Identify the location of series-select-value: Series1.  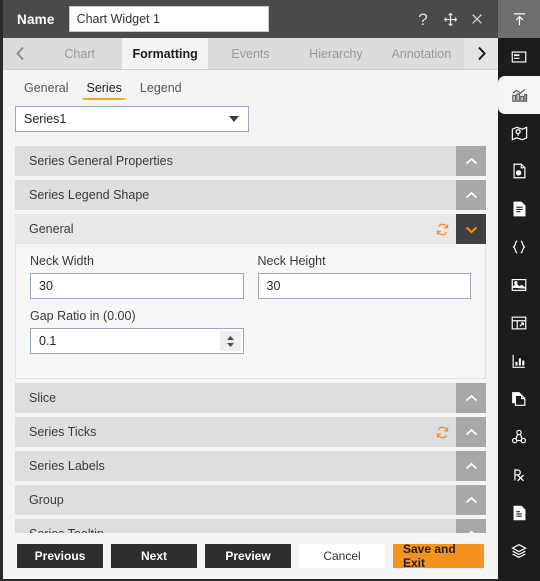
(45, 119).